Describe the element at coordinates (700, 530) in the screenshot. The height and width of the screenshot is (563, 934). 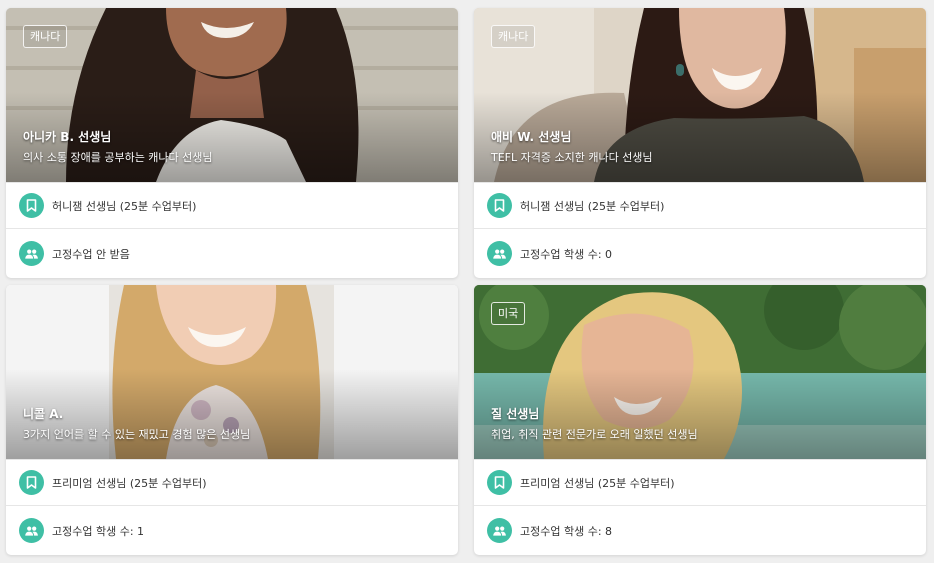
I see `students-row: 고정수업 학생 수: 8` at that location.